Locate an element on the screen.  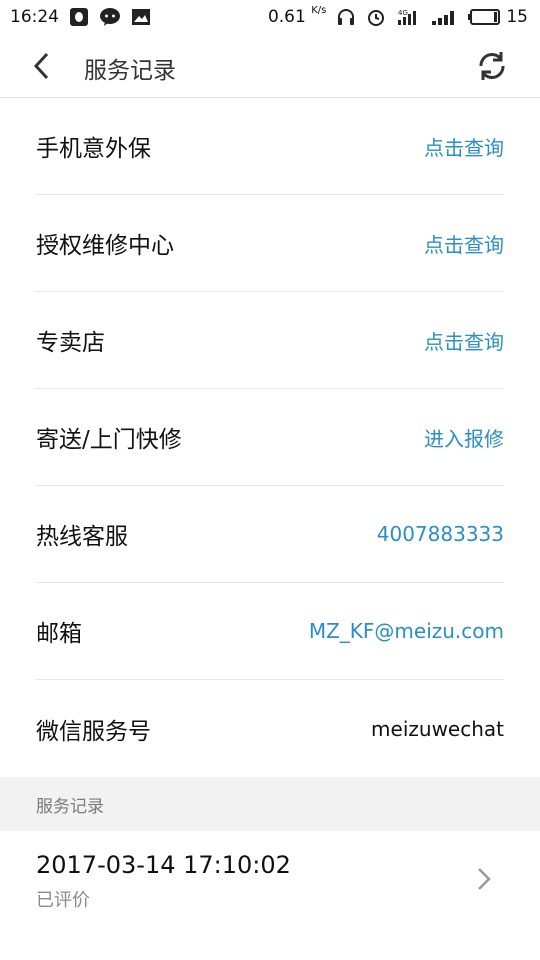
signal-4g-icon: 4G is located at coordinates (408, 17).